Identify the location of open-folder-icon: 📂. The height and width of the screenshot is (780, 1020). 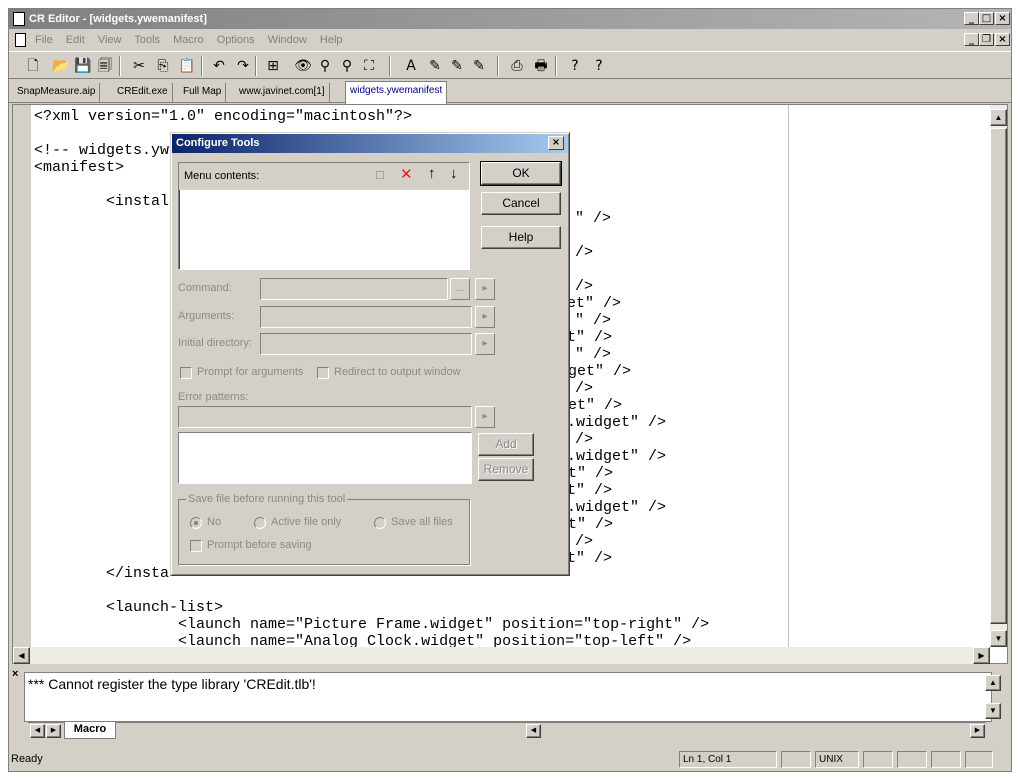
(61, 66).